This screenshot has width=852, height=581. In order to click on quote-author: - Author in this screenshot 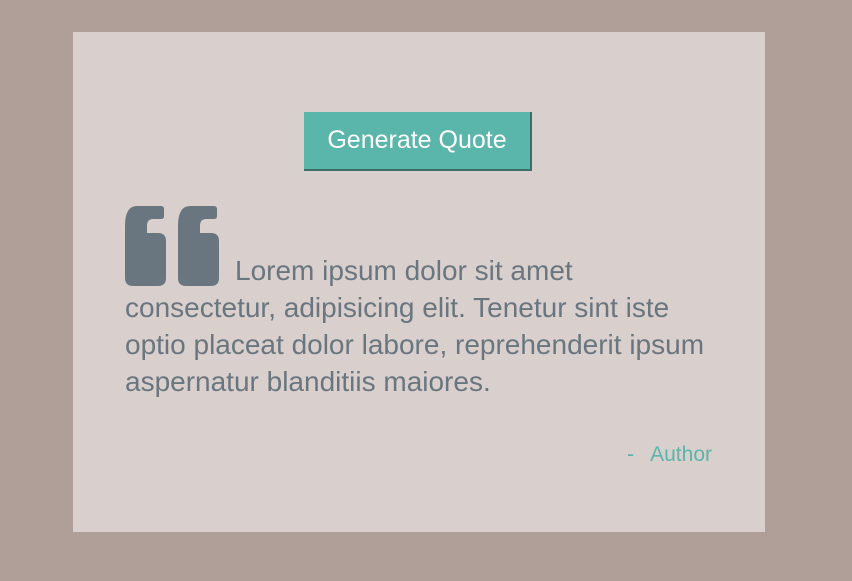, I will do `click(669, 455)`.